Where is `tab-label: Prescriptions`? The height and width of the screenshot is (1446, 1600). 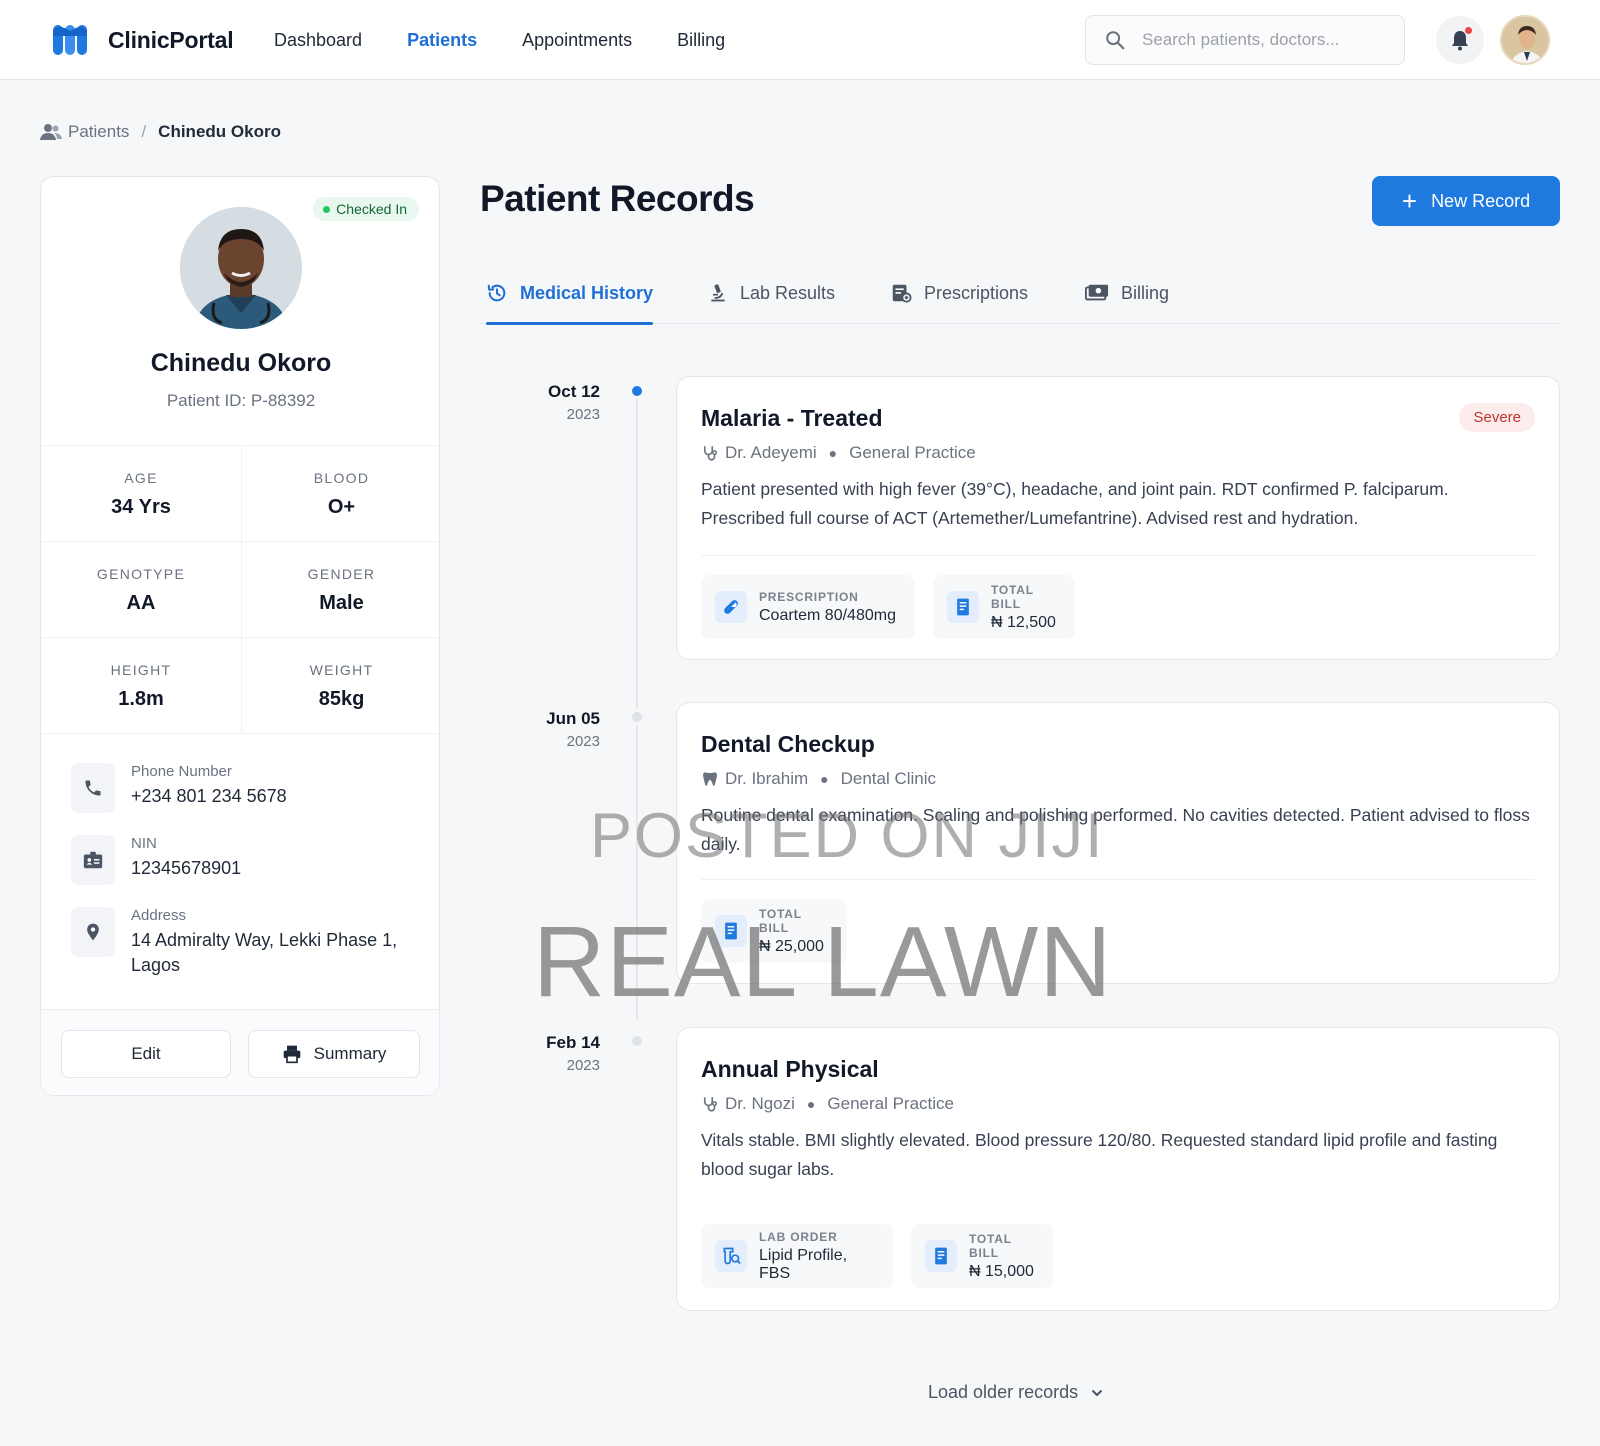
tab-label: Prescriptions is located at coordinates (976, 292).